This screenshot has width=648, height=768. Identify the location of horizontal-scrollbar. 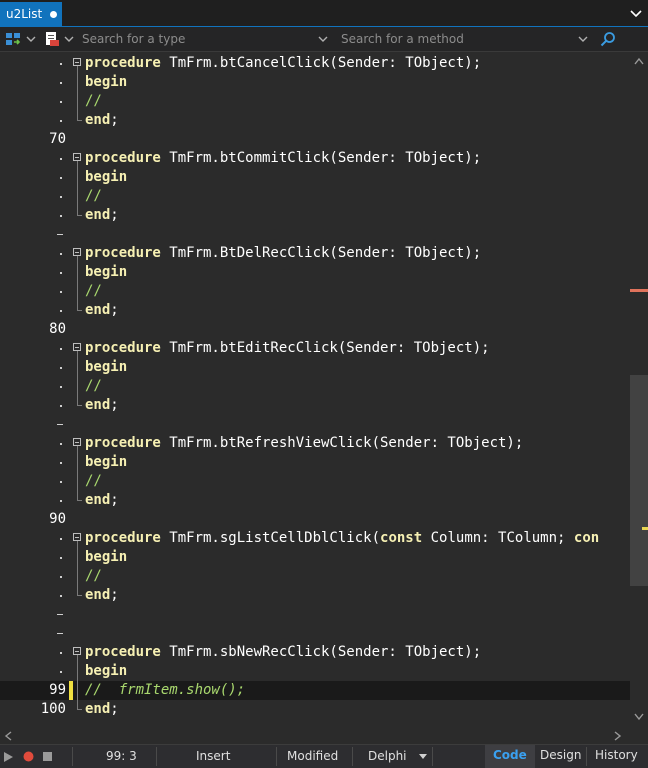
(324, 735).